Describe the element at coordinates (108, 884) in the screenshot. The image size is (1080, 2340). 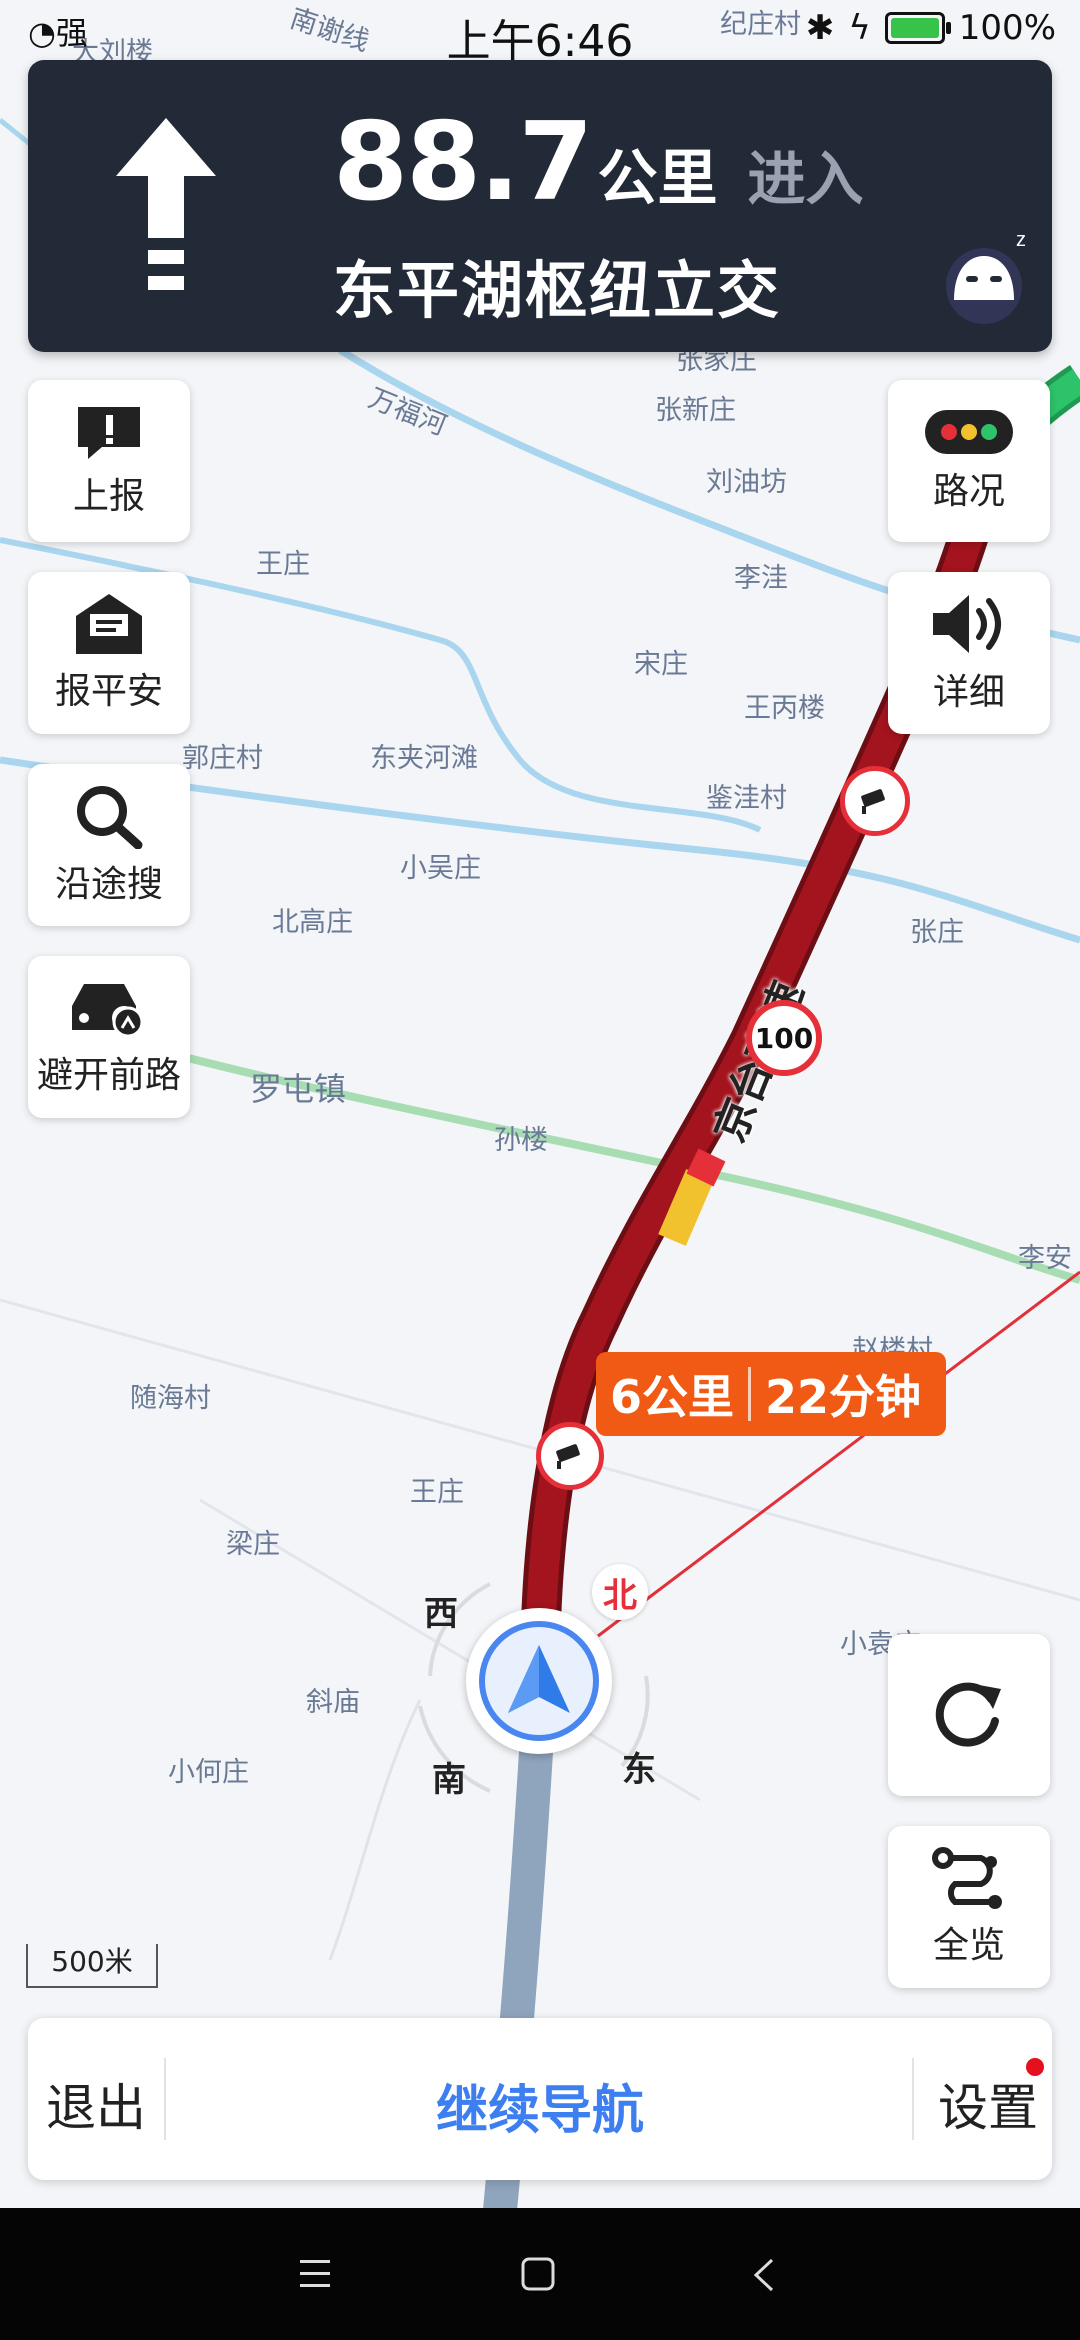
I see `search-along-route-label: 沿途搜` at that location.